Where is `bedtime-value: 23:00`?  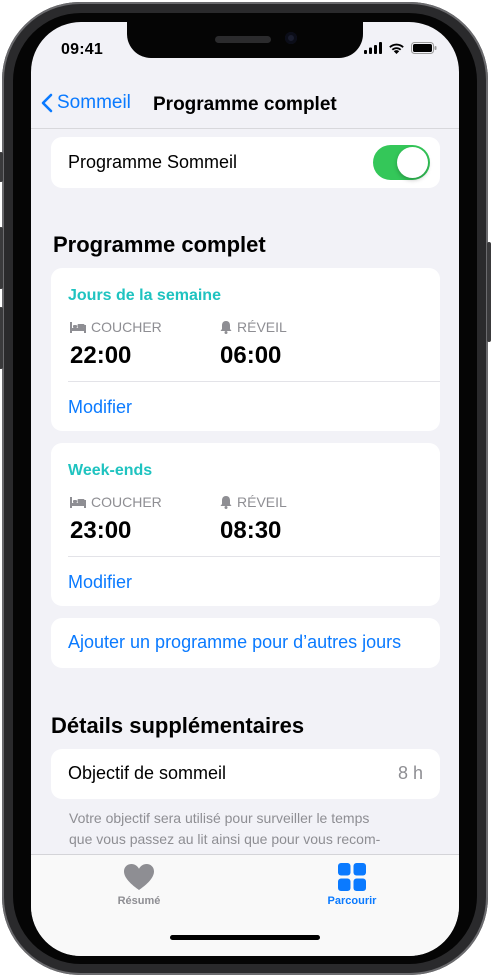
bedtime-value: 23:00 is located at coordinates (101, 530).